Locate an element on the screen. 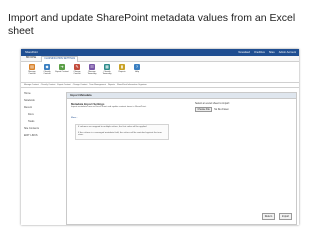  tab-classification-settings: CLASSIFICATION SETTINGS is located at coordinates (60, 58).